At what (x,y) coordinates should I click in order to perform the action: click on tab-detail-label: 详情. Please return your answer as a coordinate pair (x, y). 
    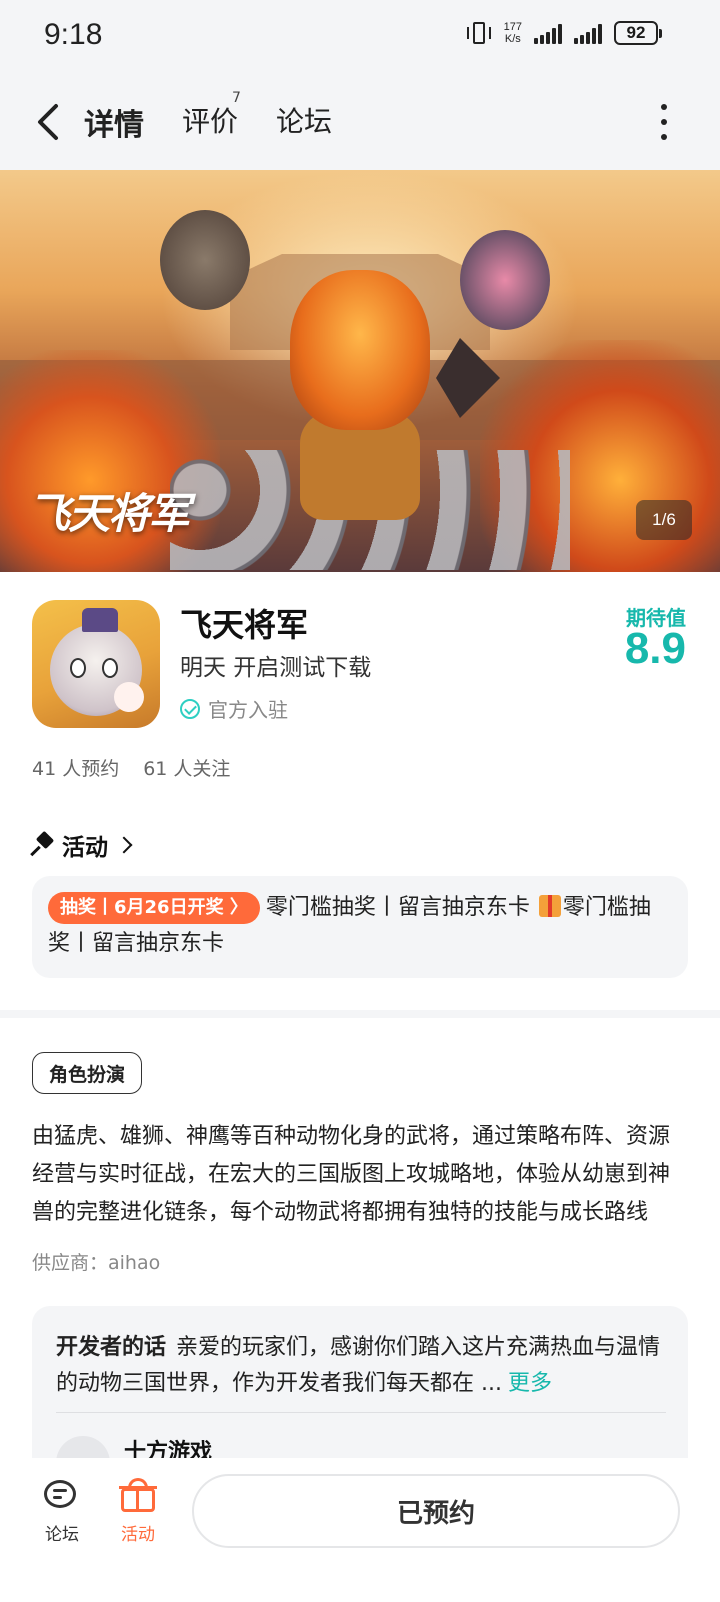
    Looking at the image, I should click on (114, 125).